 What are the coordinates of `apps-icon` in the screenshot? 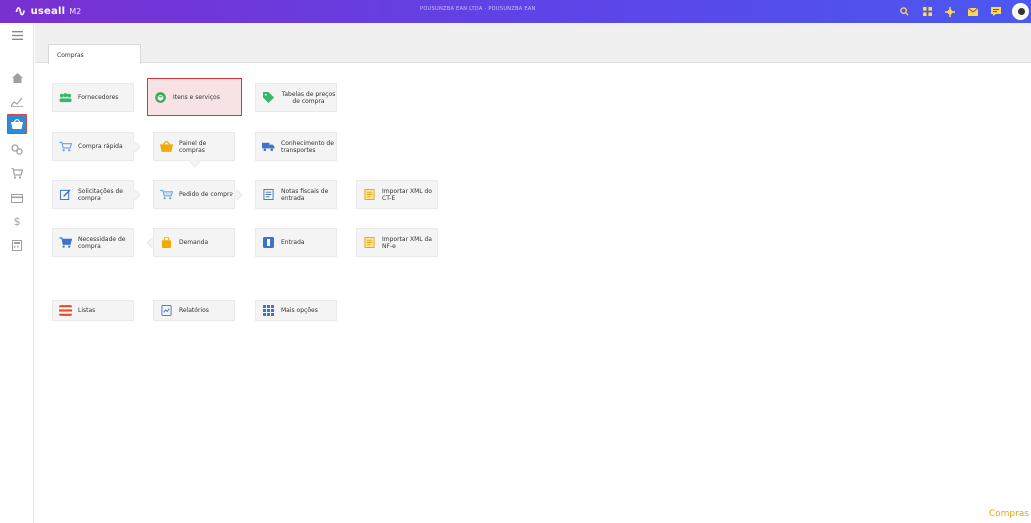 It's located at (927, 11).